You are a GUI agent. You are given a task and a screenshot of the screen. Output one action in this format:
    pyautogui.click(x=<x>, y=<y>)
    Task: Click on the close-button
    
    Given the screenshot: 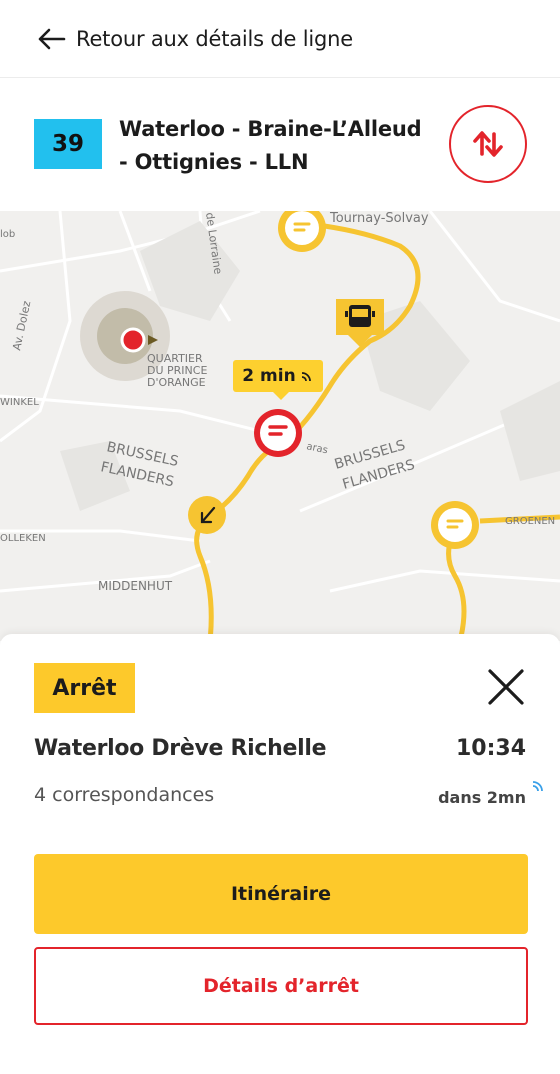 What is the action you would take?
    pyautogui.click(x=506, y=687)
    